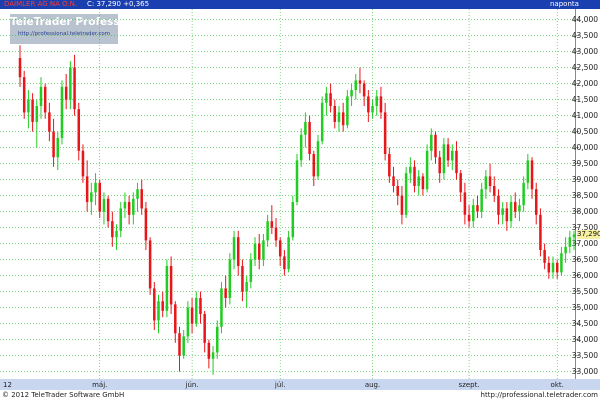  Describe the element at coordinates (372, 385) in the screenshot. I see `x-tick-label: aug.` at that location.